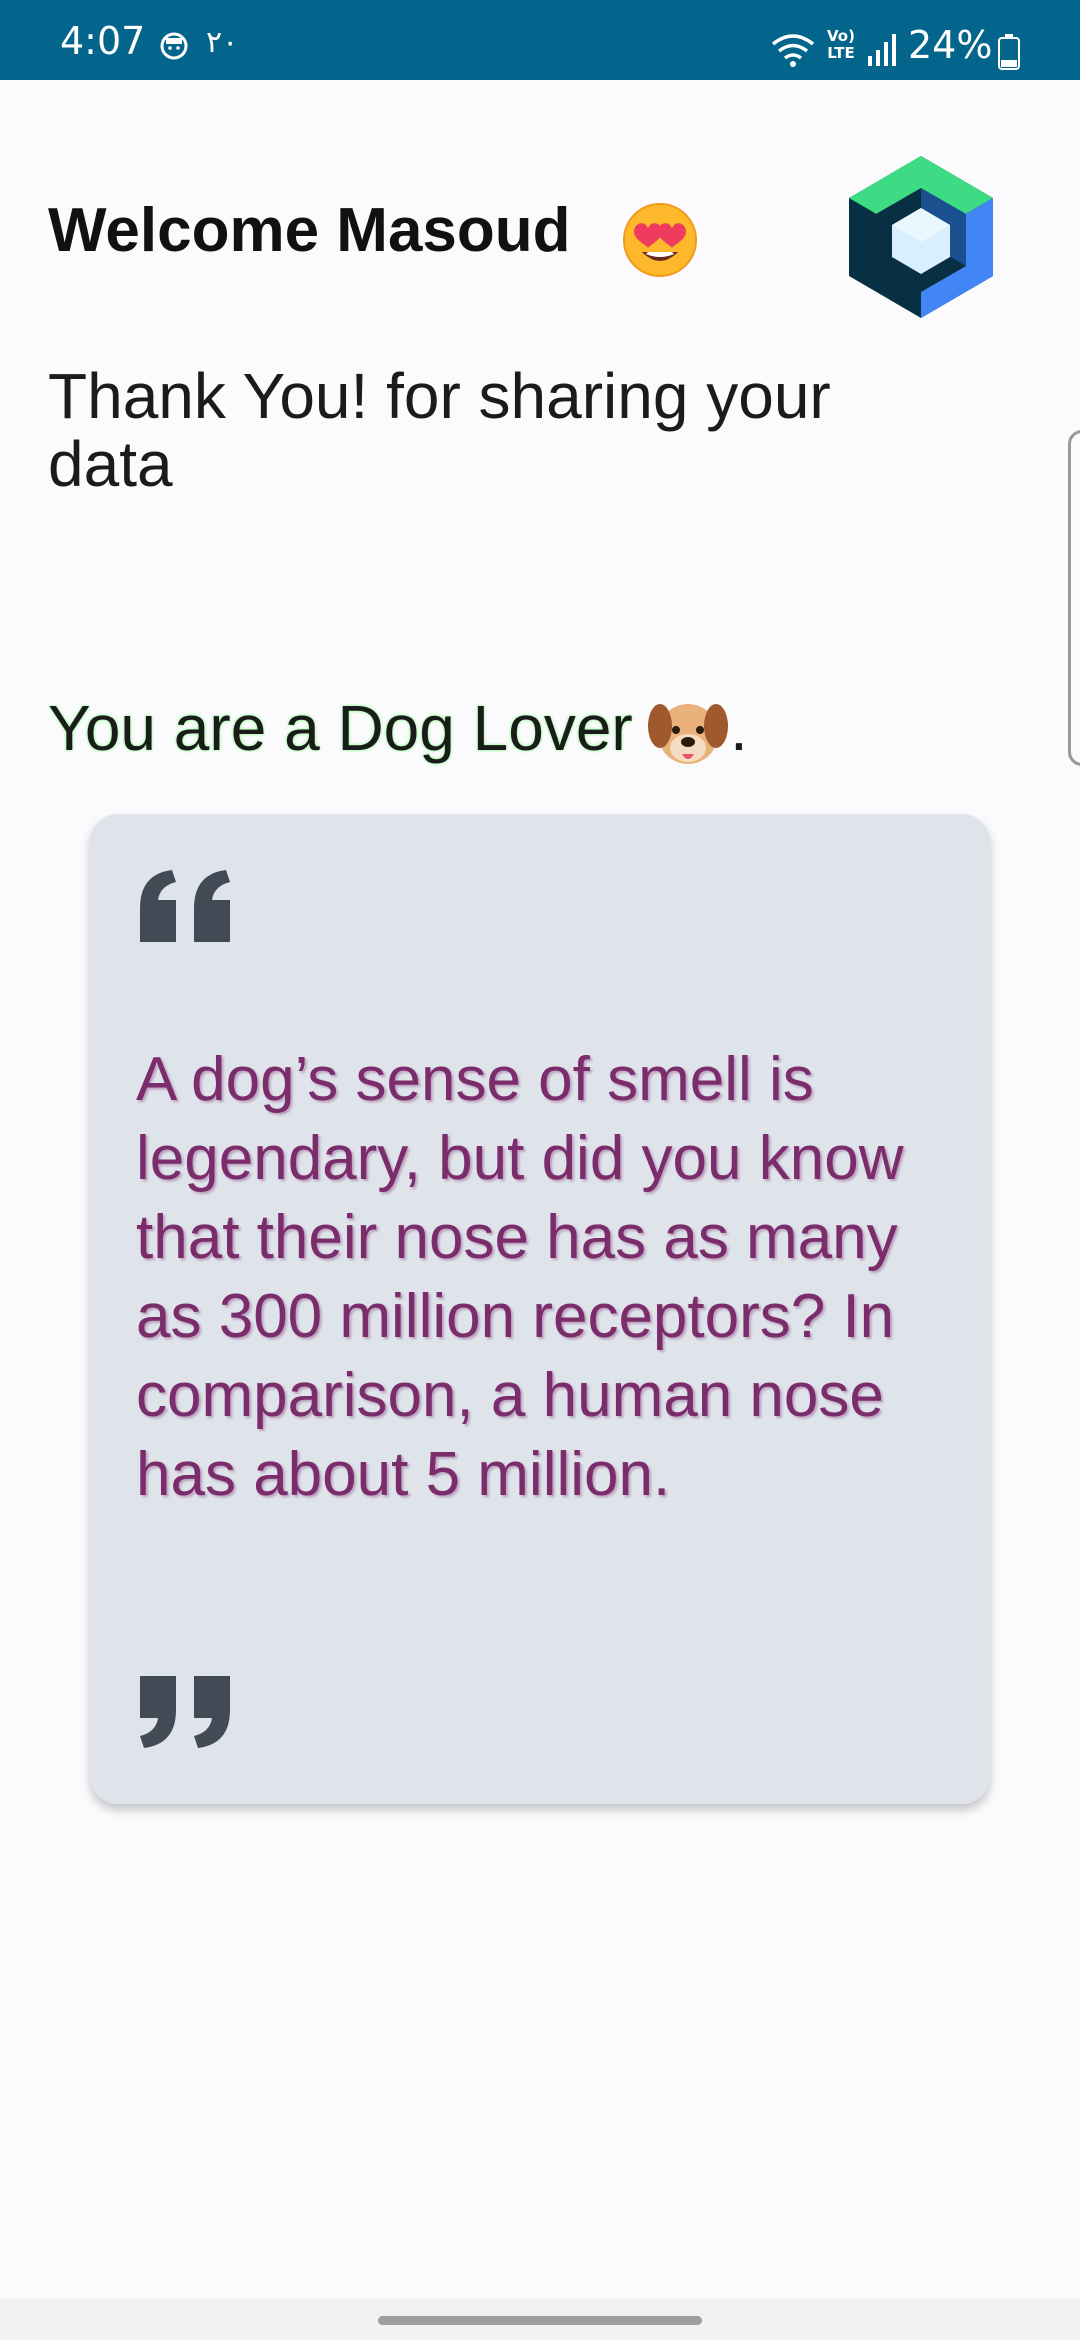 This screenshot has height=2340, width=1080. Describe the element at coordinates (185, 906) in the screenshot. I see `quote-open-icon` at that location.